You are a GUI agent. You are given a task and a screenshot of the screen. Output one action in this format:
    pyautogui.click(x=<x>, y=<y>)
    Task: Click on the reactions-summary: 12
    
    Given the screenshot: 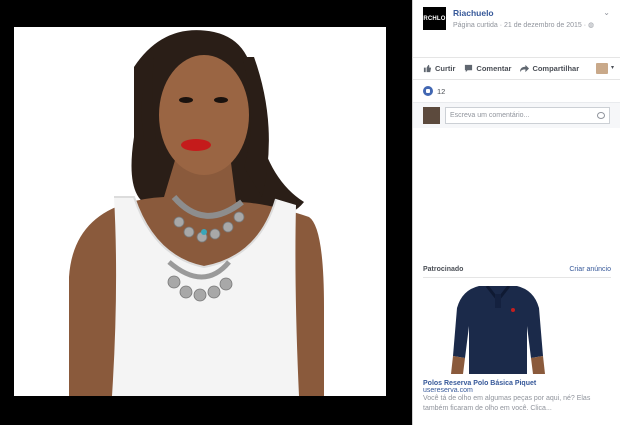 What is the action you would take?
    pyautogui.click(x=516, y=91)
    